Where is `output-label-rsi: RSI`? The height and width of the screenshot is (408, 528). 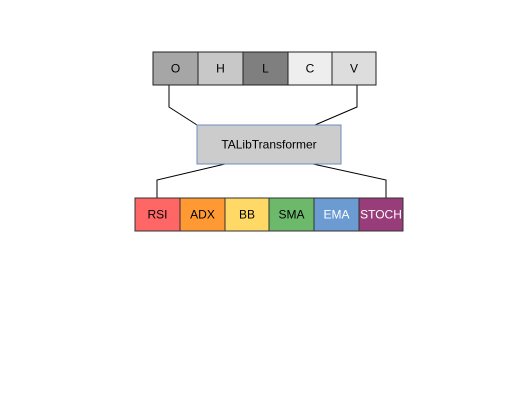 output-label-rsi: RSI is located at coordinates (157, 215).